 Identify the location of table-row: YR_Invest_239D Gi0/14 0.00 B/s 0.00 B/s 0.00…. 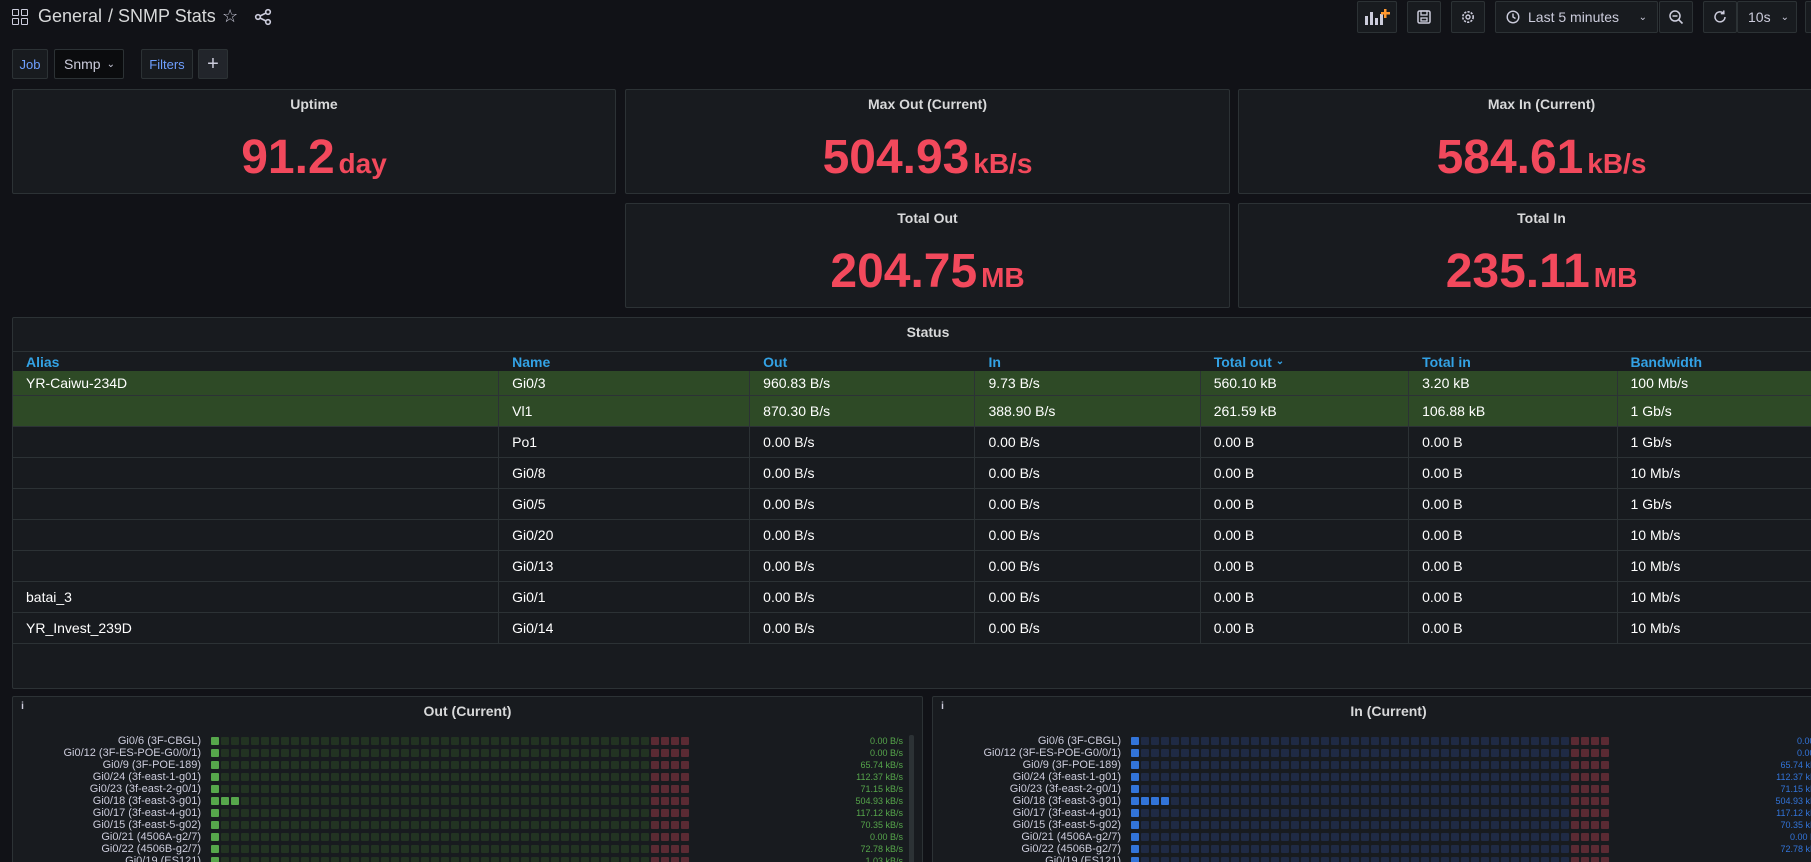
(912, 628).